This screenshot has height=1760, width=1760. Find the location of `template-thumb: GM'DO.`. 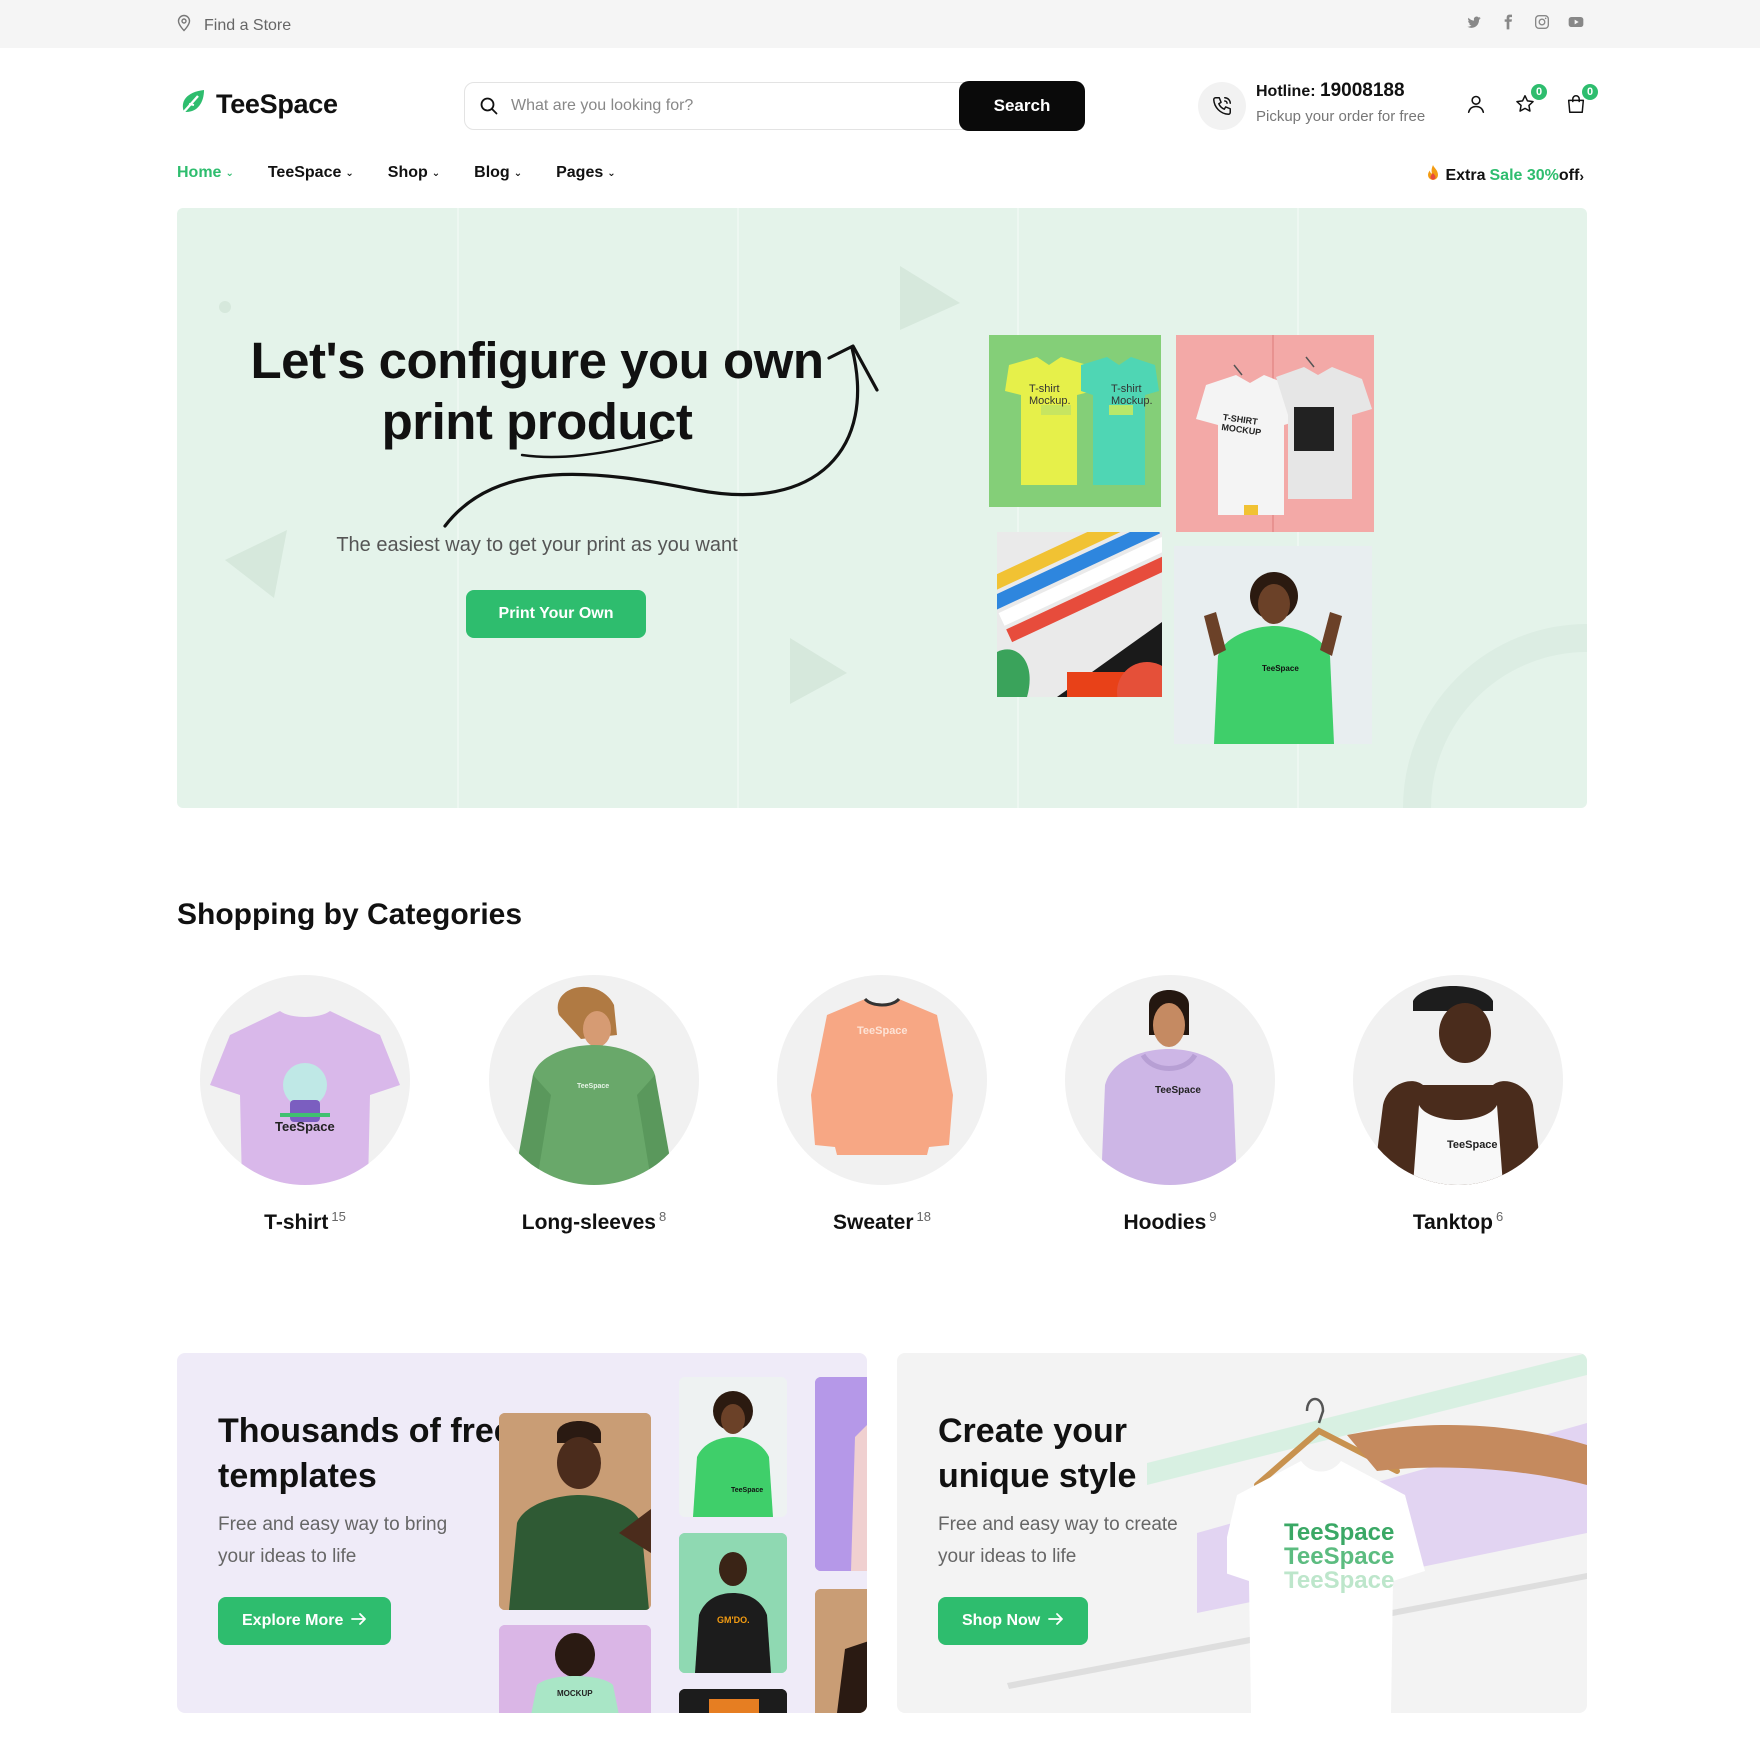

template-thumb: GM'DO. is located at coordinates (733, 1603).